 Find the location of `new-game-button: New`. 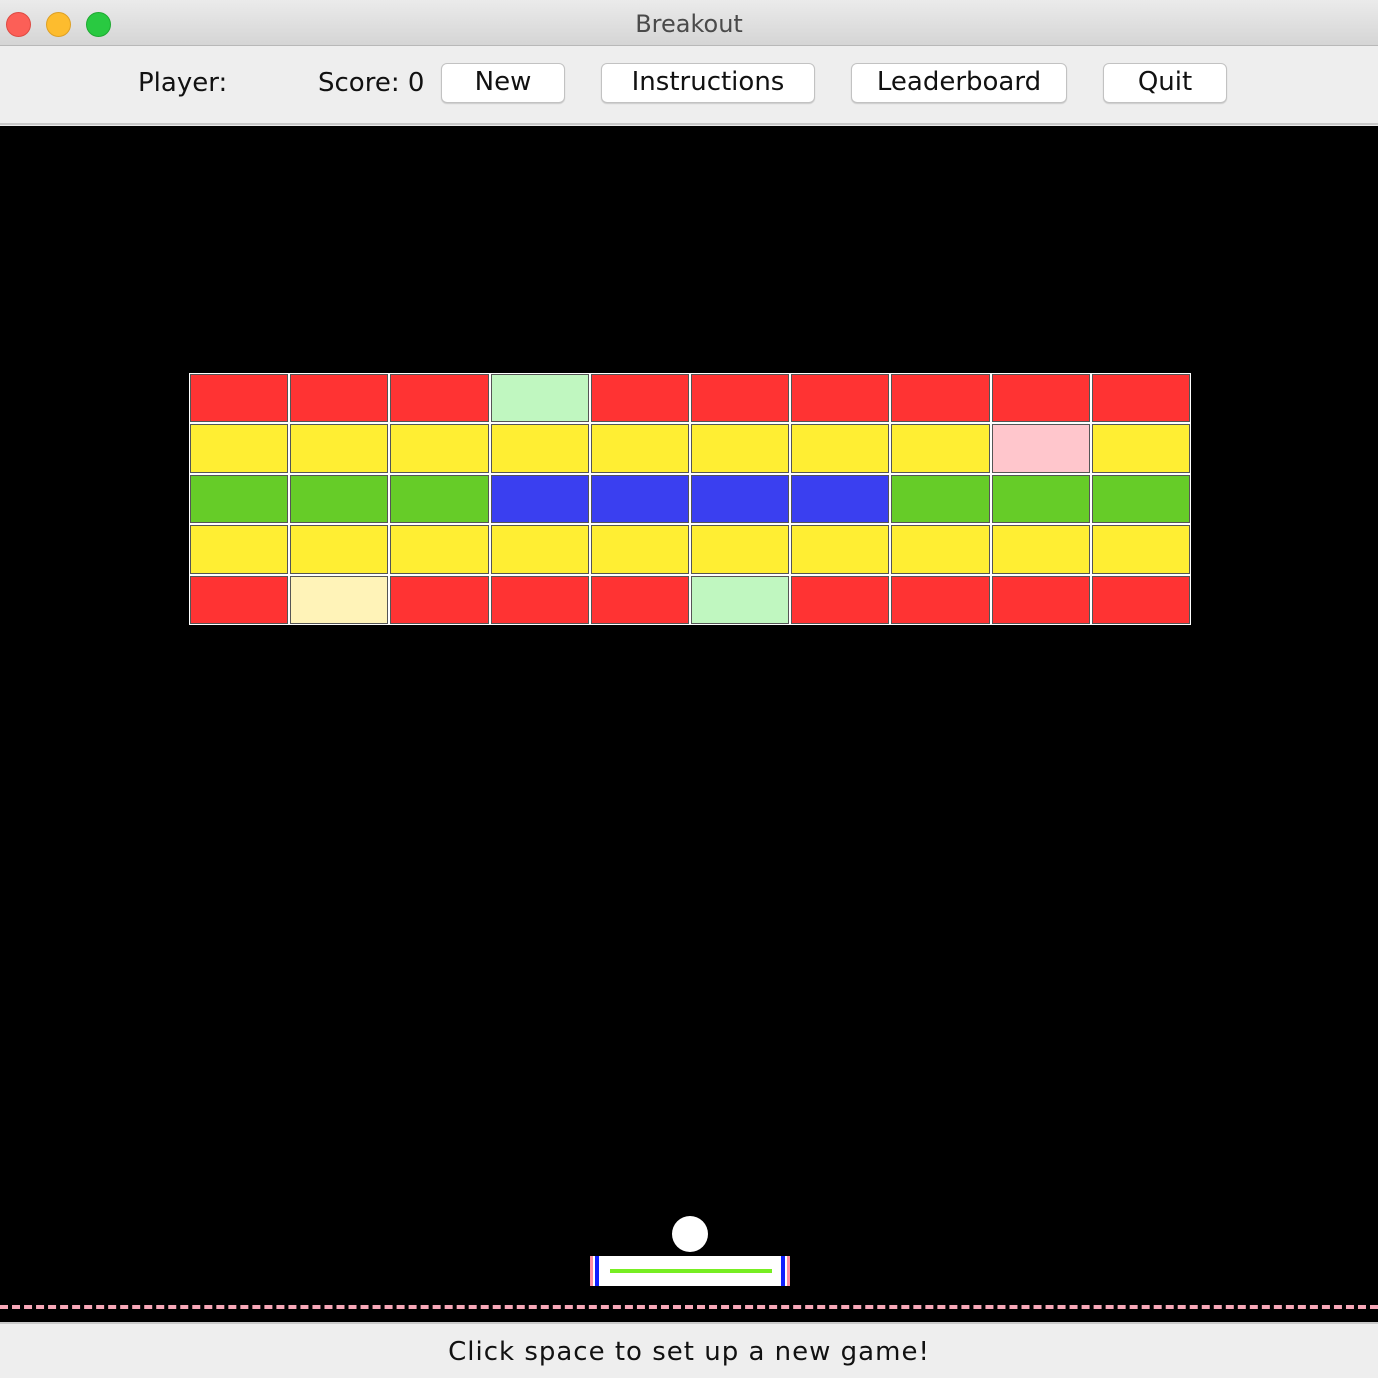

new-game-button: New is located at coordinates (503, 83).